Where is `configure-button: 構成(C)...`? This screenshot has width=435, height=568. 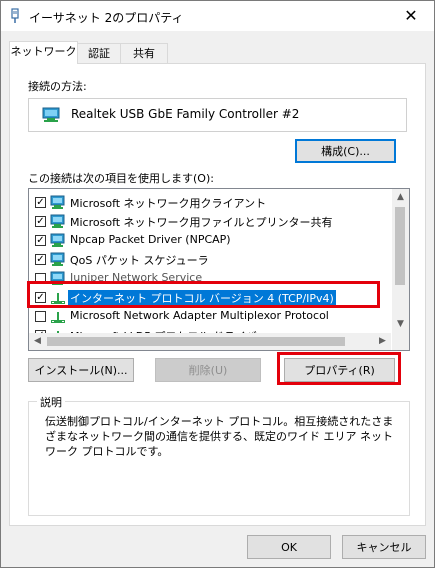 configure-button: 構成(C)... is located at coordinates (345, 151).